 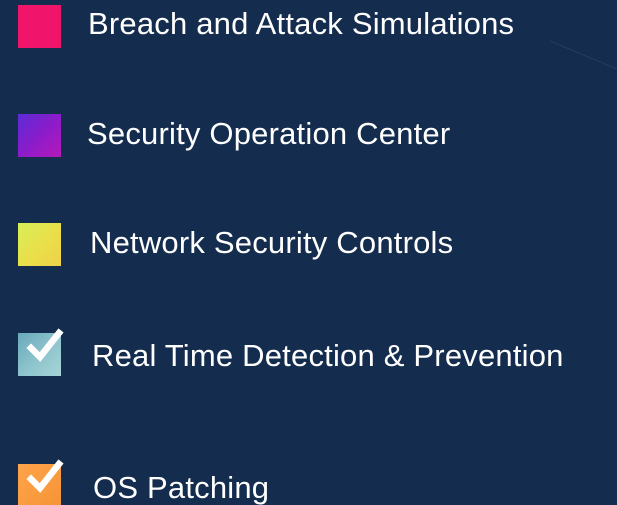 What do you see at coordinates (269, 133) in the screenshot?
I see `legend-item-label: Security Operation Center` at bounding box center [269, 133].